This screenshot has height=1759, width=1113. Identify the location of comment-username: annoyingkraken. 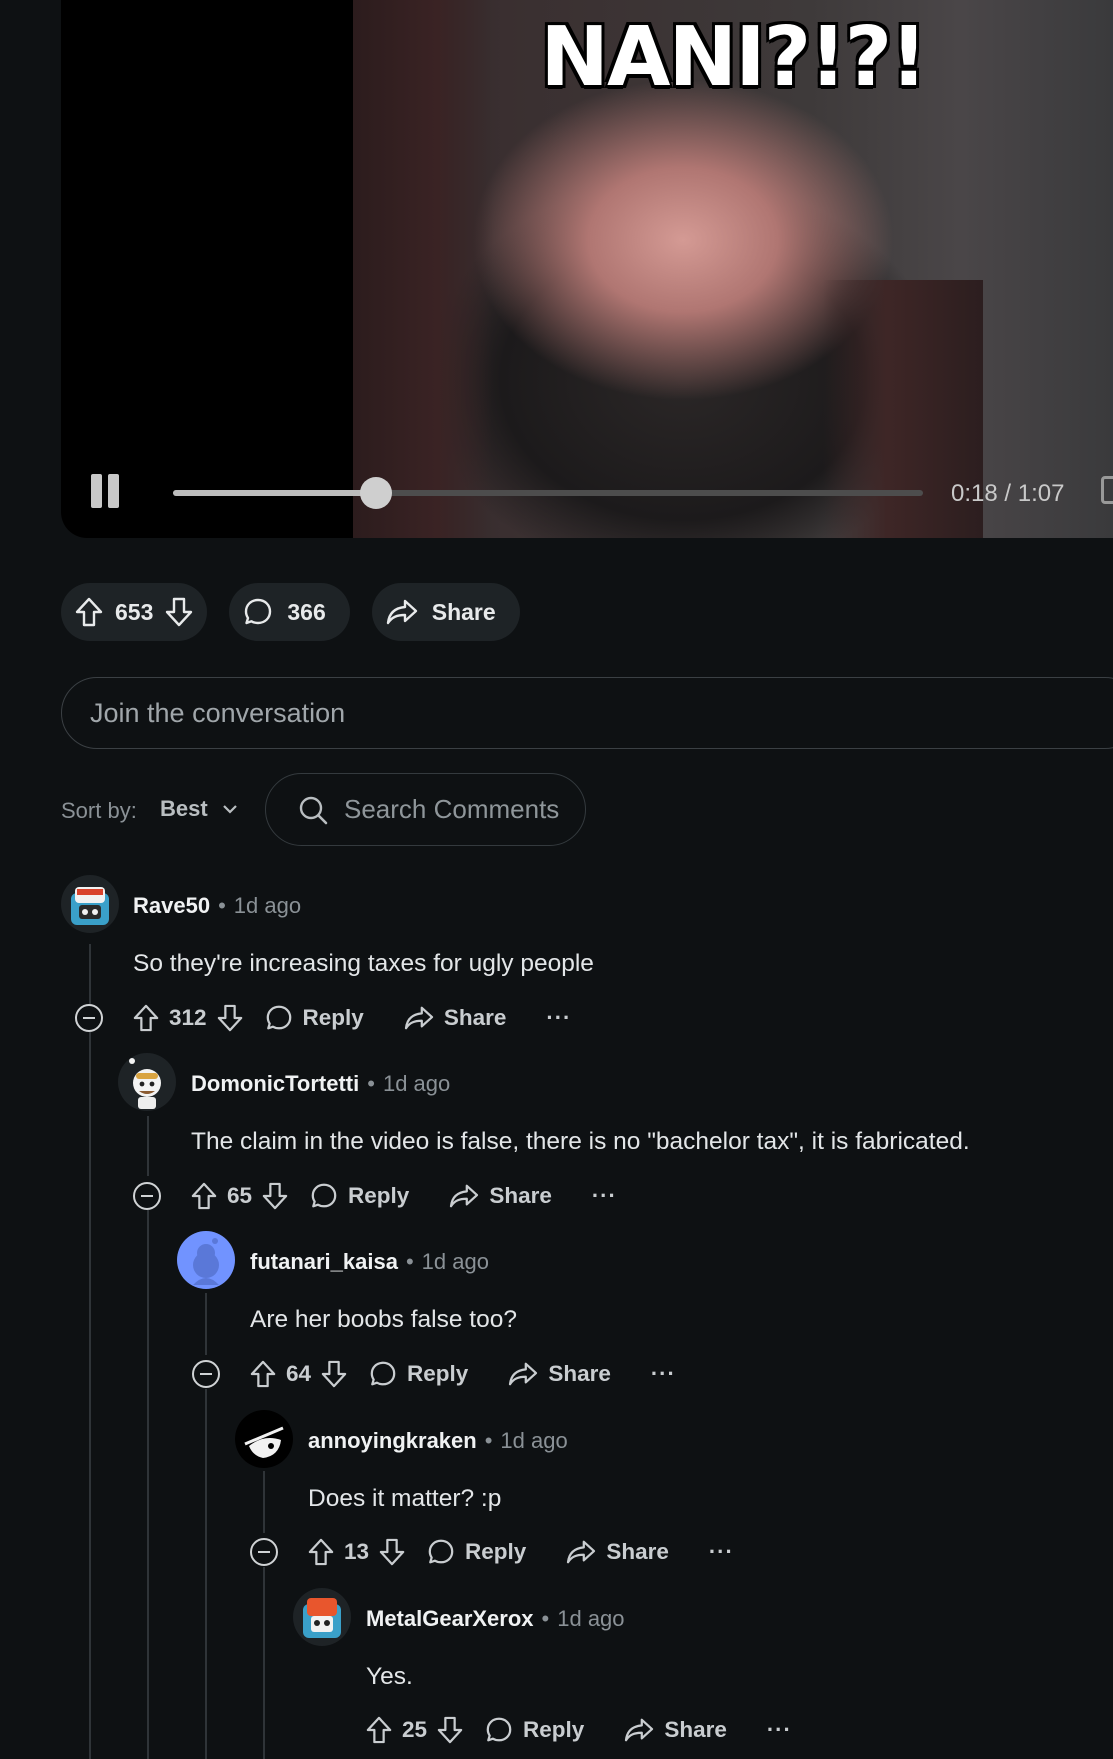
(392, 1441).